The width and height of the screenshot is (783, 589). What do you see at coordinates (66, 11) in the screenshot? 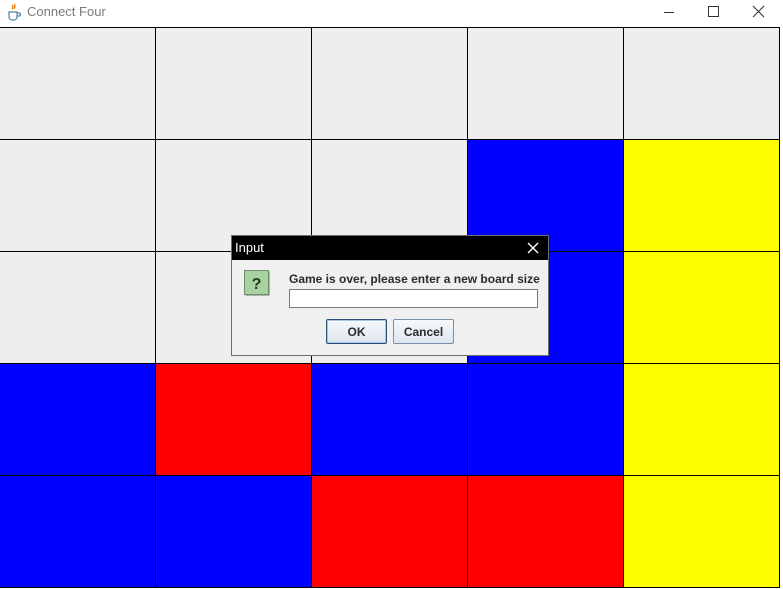
I see `window-title: Connect Four` at bounding box center [66, 11].